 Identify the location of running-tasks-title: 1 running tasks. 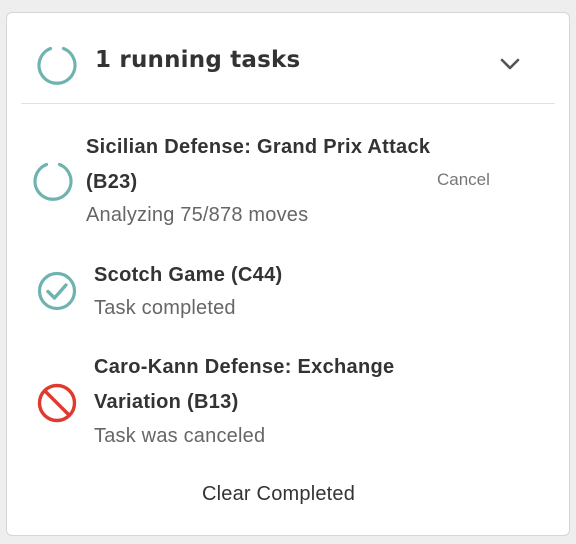
(198, 60).